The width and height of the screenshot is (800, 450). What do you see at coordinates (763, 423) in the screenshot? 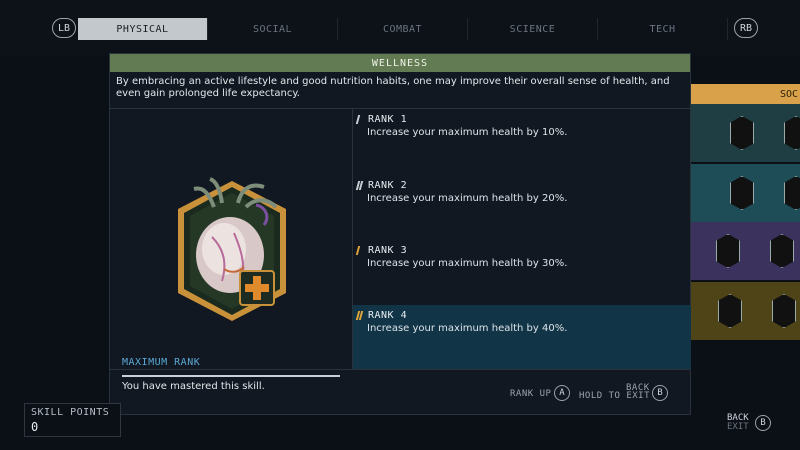
I see `outer-back-button: B` at bounding box center [763, 423].